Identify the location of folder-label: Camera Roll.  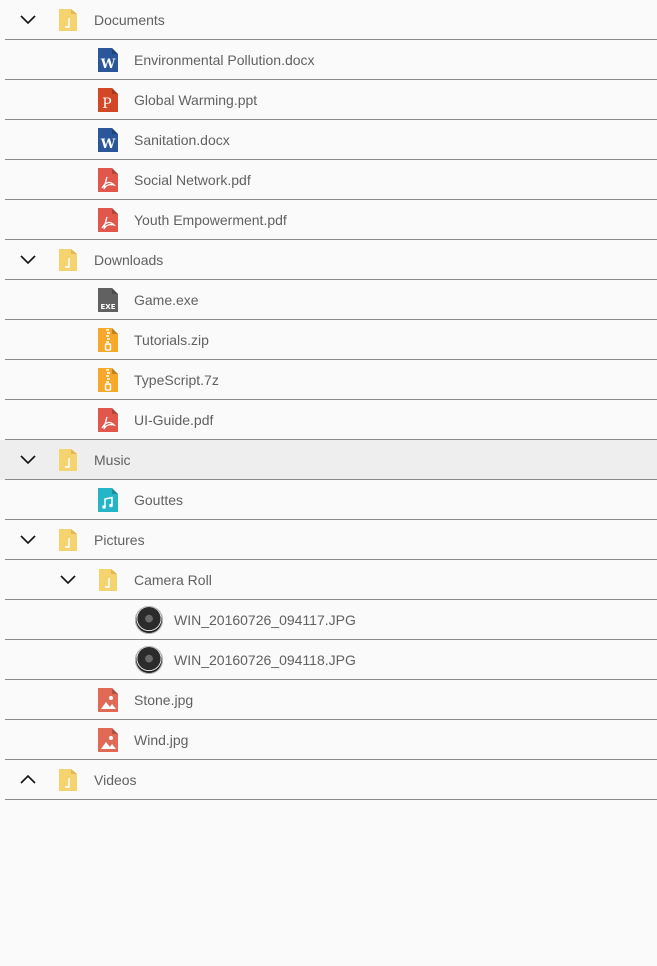
(173, 580).